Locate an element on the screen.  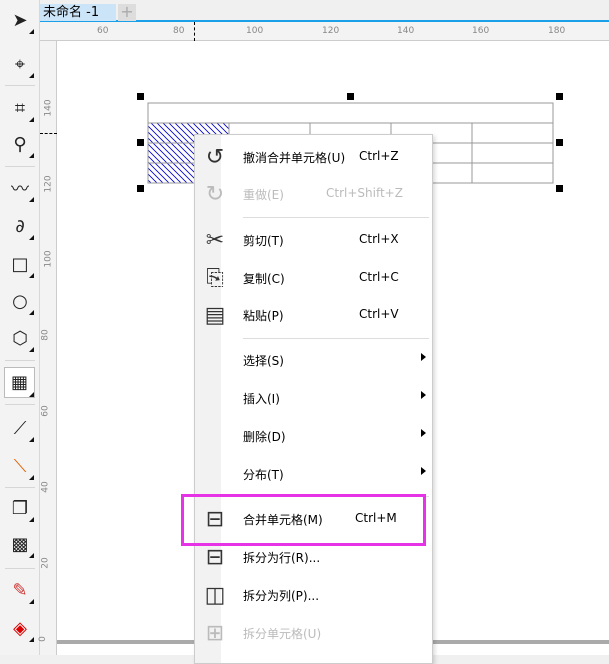
shape-tool: ⌖ is located at coordinates (20, 64).